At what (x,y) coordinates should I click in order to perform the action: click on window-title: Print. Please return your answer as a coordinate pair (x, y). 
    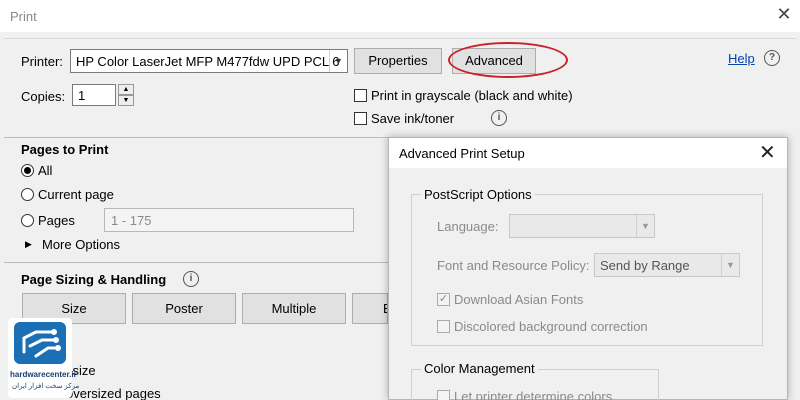
    Looking at the image, I should click on (23, 16).